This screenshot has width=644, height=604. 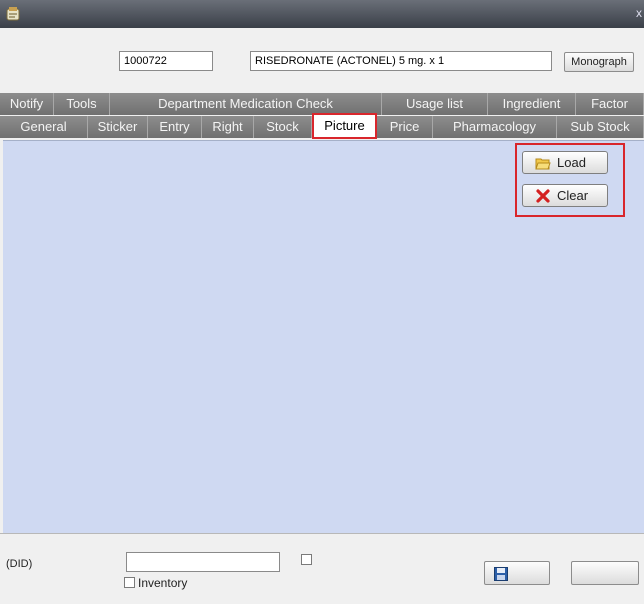 What do you see at coordinates (605, 573) in the screenshot?
I see `cancel-button` at bounding box center [605, 573].